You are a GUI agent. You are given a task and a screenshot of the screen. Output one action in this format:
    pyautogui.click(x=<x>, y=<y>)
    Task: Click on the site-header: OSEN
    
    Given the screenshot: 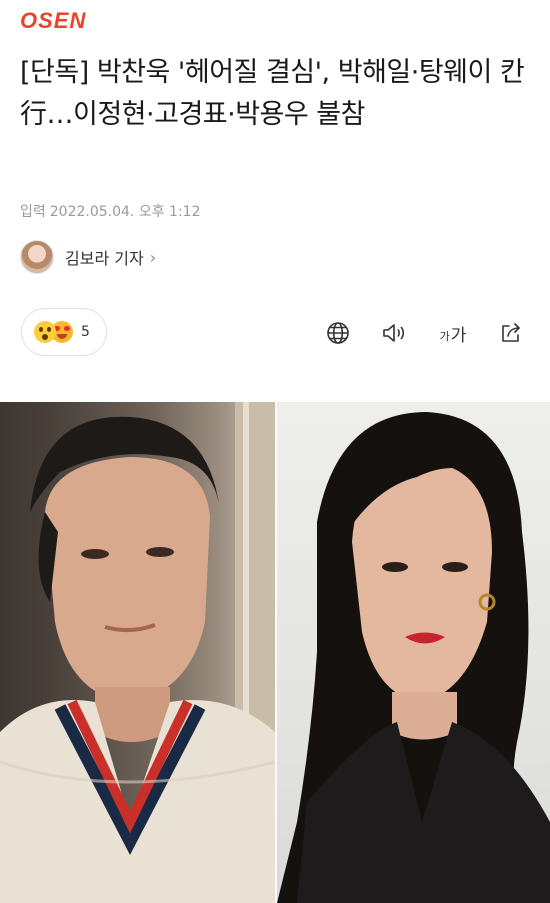 What is the action you would take?
    pyautogui.click(x=53, y=20)
    